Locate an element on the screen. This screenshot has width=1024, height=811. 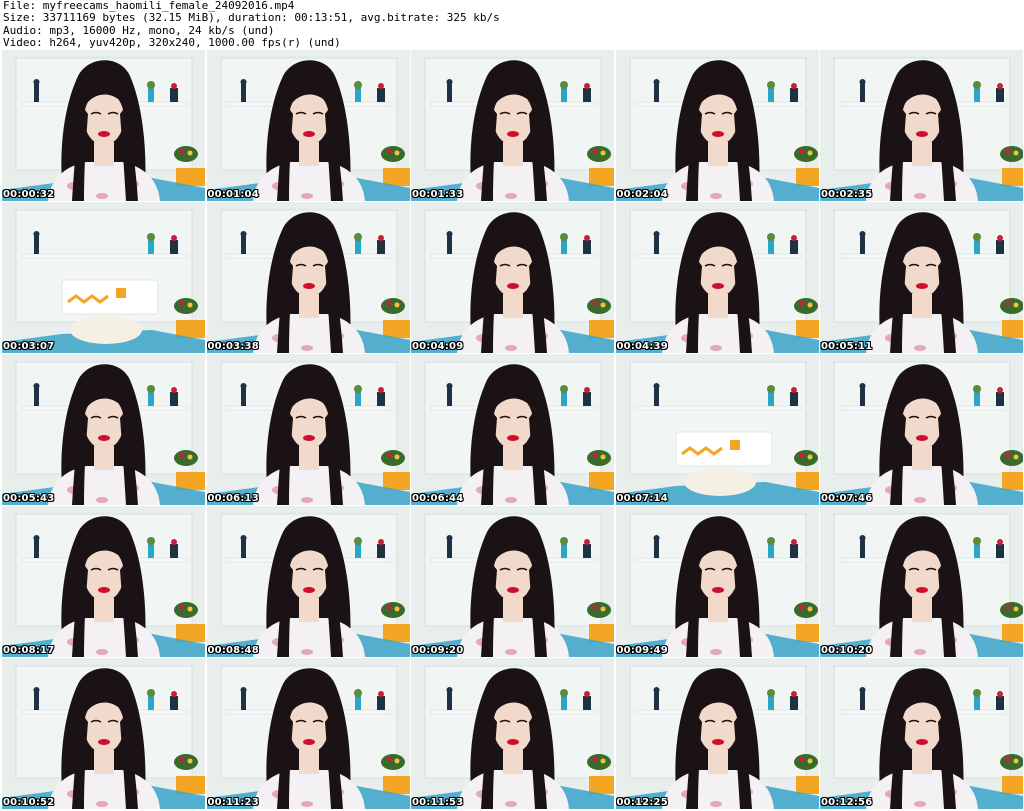
thumbnail-timestamp: 00:10:20 is located at coordinates (847, 650).